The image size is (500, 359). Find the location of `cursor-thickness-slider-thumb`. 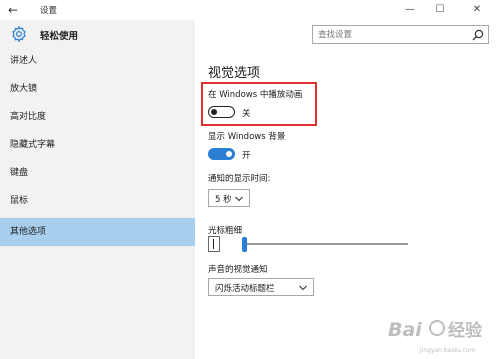

cursor-thickness-slider-thumb is located at coordinates (244, 244).